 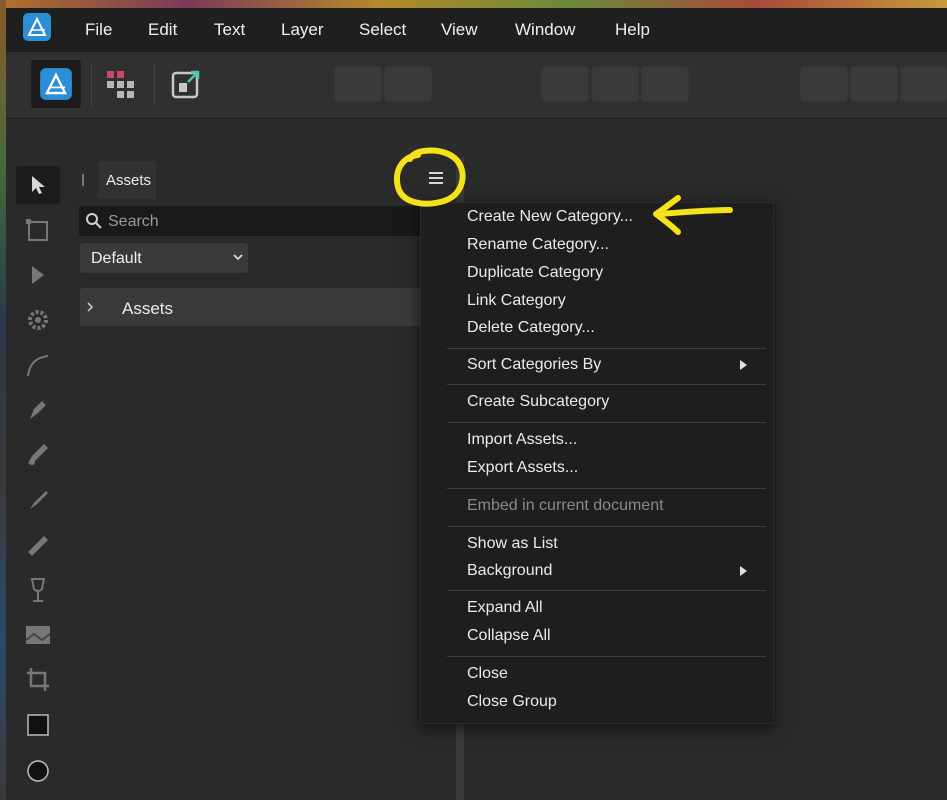 I want to click on menu-item-close: Close, so click(x=487, y=674).